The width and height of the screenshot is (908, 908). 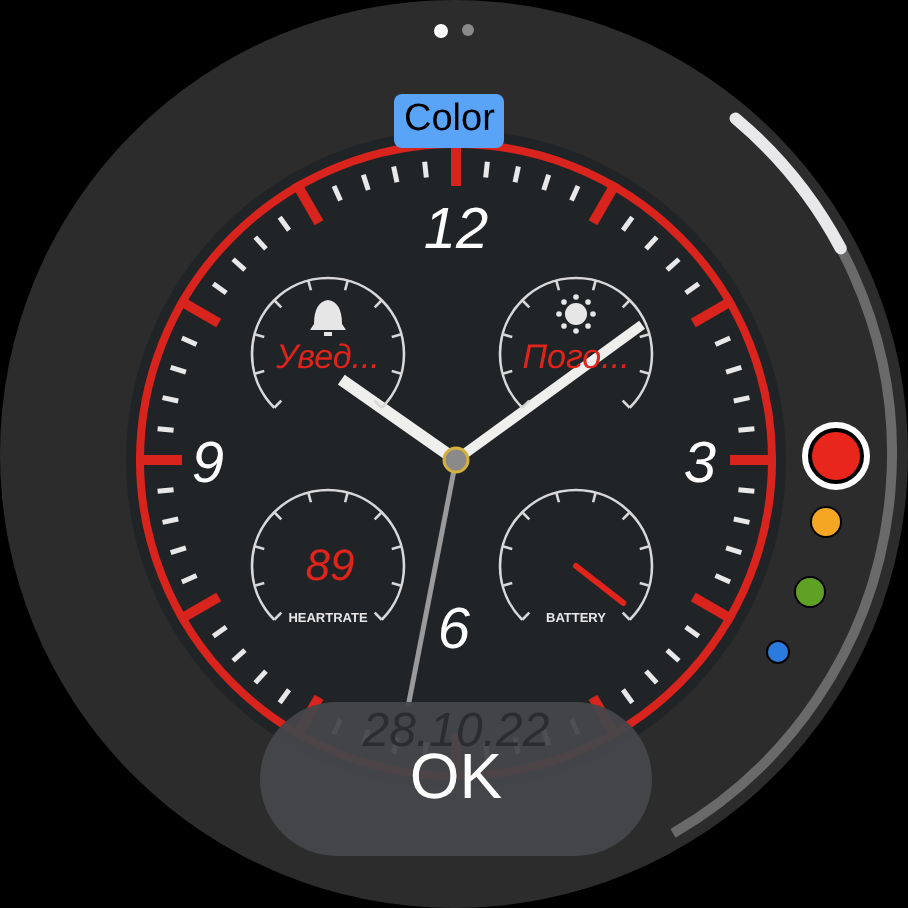 What do you see at coordinates (600, 584) in the screenshot?
I see `gauge-needle` at bounding box center [600, 584].